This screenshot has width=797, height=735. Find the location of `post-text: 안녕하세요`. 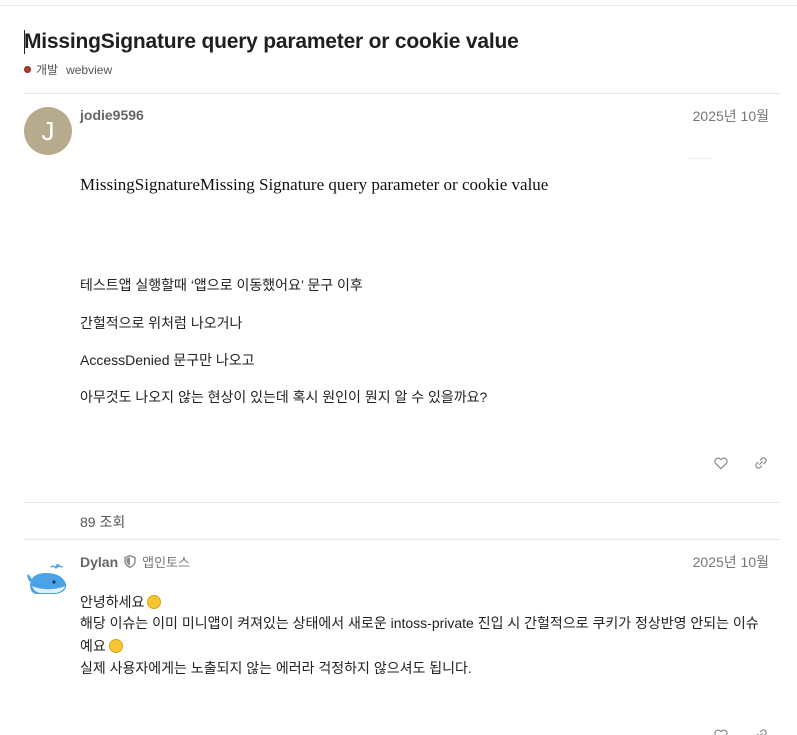

post-text: 안녕하세요 is located at coordinates (112, 602).